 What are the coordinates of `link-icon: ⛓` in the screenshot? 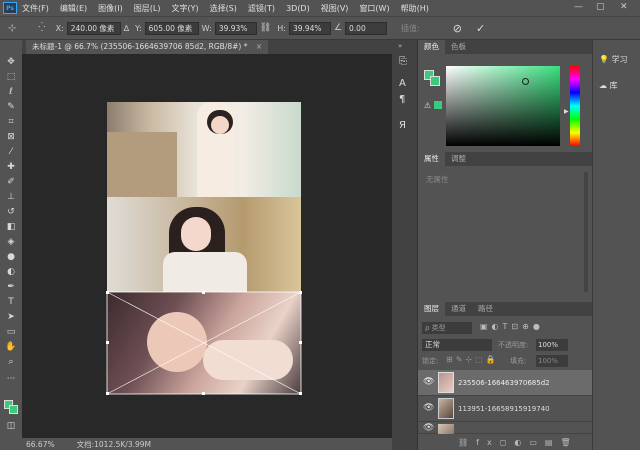 It's located at (265, 28).